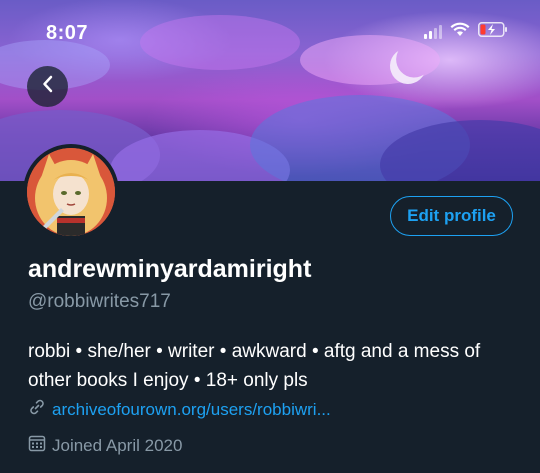 The image size is (540, 473). I want to click on status-icons, so click(466, 32).